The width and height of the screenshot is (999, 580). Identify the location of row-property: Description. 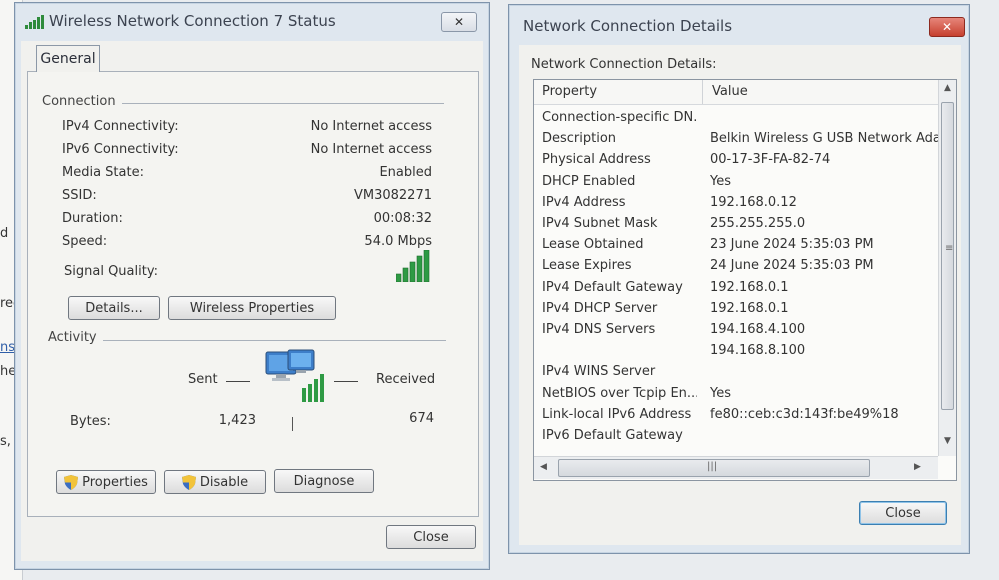
(579, 139).